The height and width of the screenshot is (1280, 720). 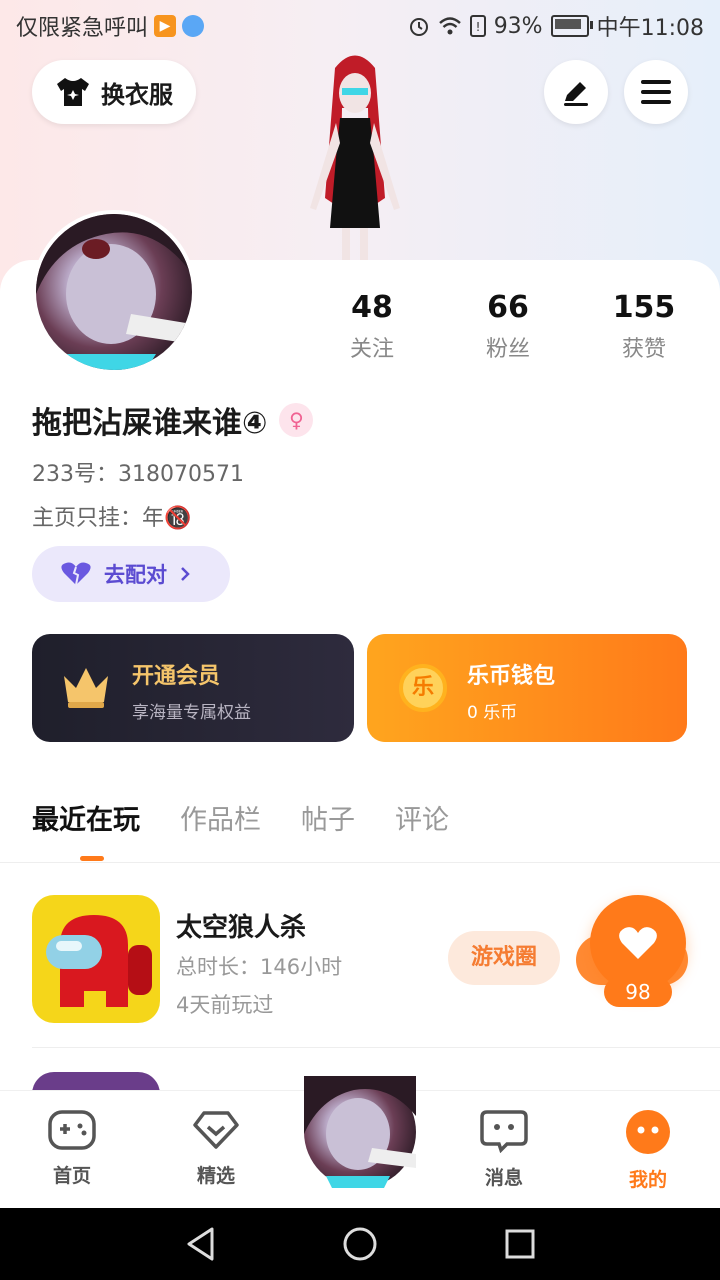 I want to click on profile-dots-icon, so click(x=648, y=1132).